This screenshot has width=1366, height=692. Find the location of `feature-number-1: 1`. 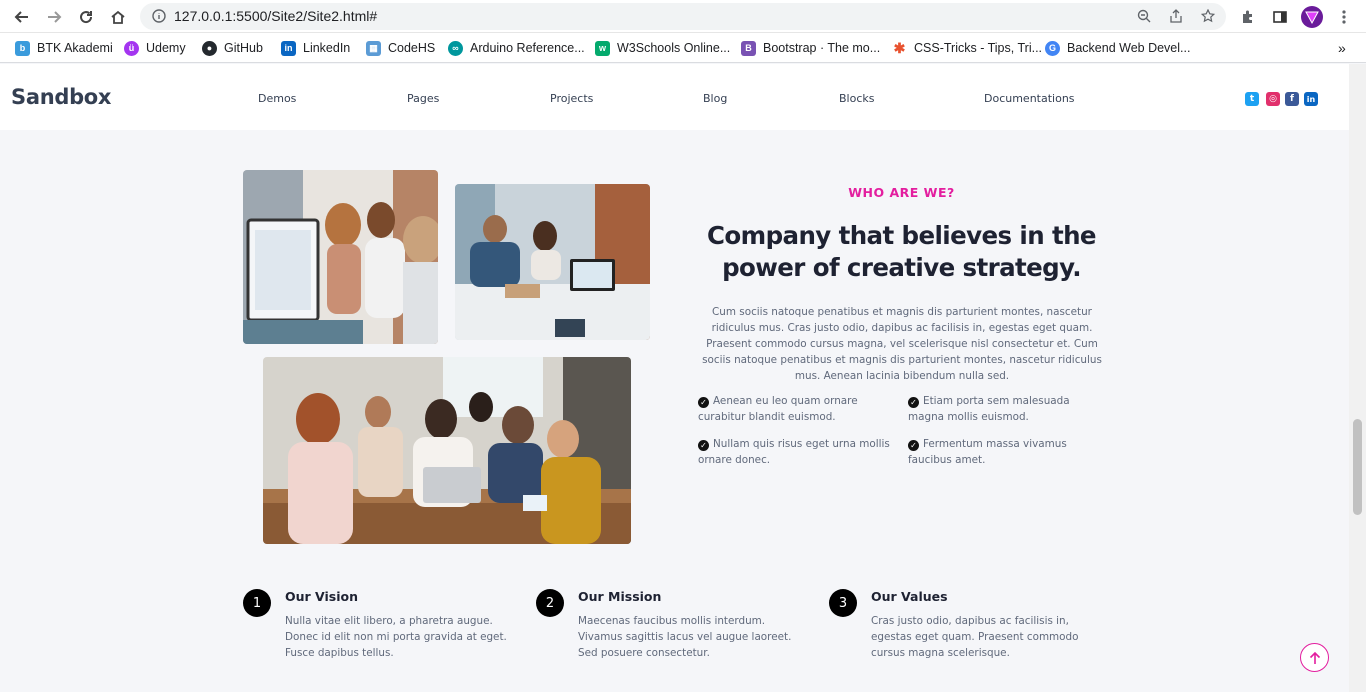

feature-number-1: 1 is located at coordinates (257, 603).